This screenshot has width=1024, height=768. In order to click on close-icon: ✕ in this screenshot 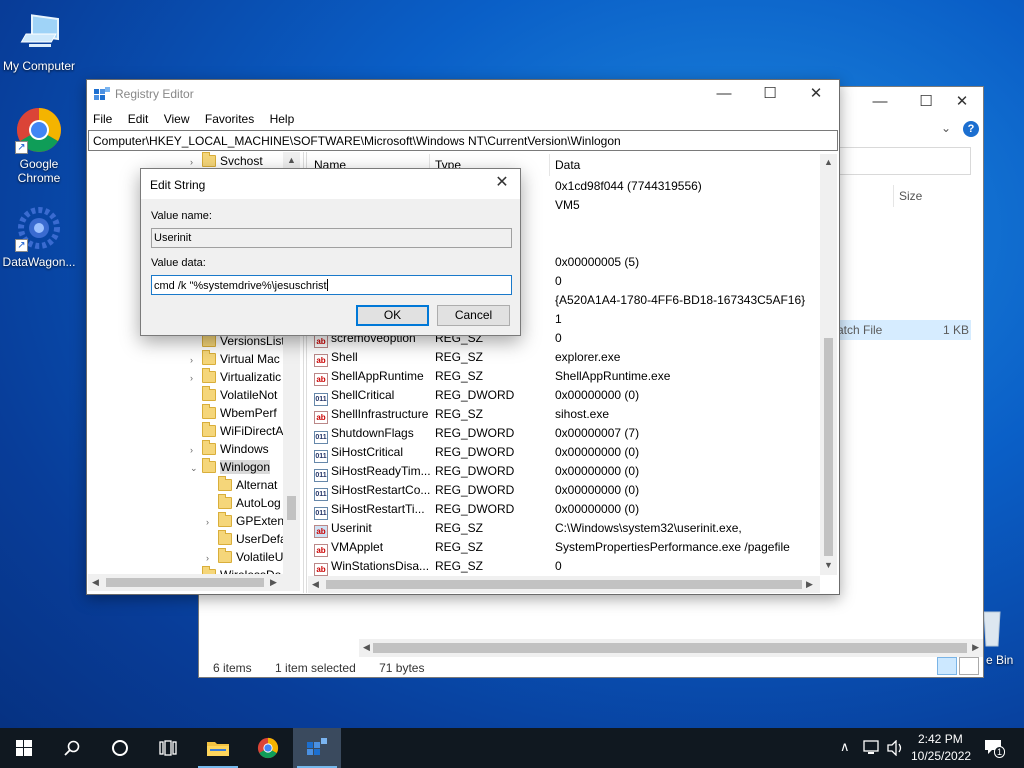, I will do `click(502, 183)`.